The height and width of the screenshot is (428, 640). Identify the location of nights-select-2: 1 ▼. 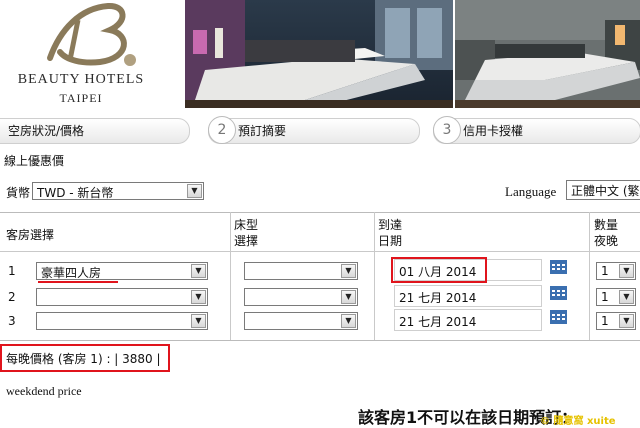
(616, 297).